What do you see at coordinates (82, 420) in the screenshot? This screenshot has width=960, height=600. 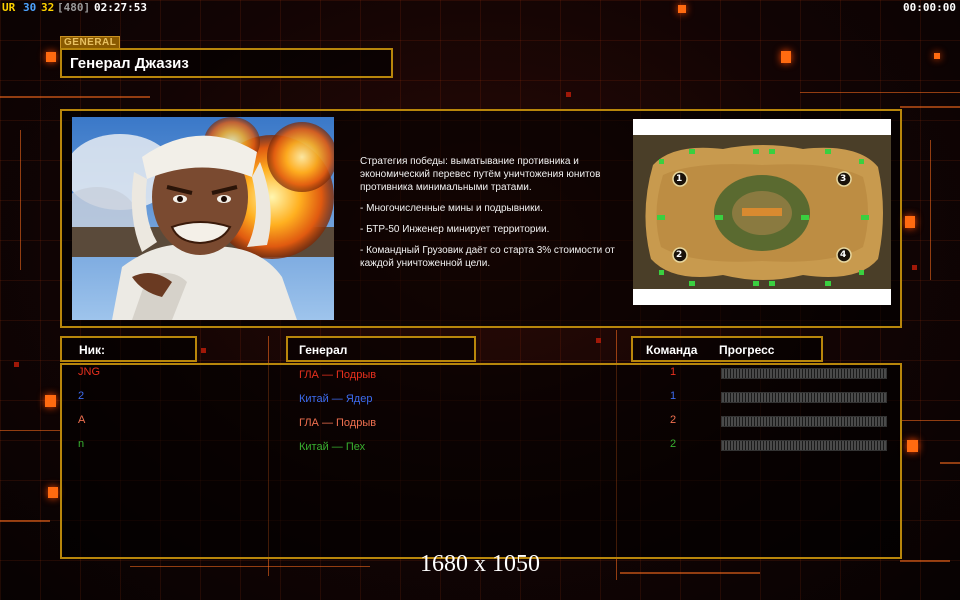 I see `player-nick: A` at bounding box center [82, 420].